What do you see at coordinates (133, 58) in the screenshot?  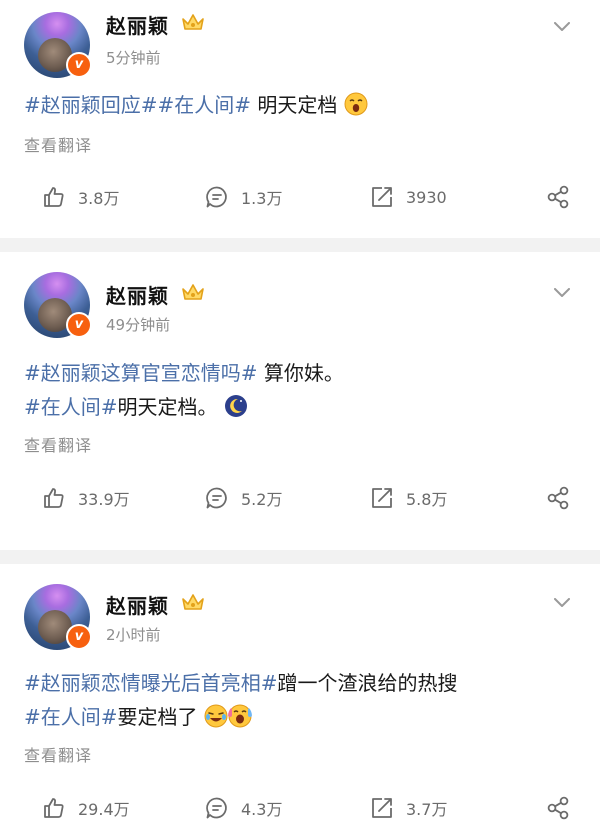 I see `post-time: 5分钟前` at bounding box center [133, 58].